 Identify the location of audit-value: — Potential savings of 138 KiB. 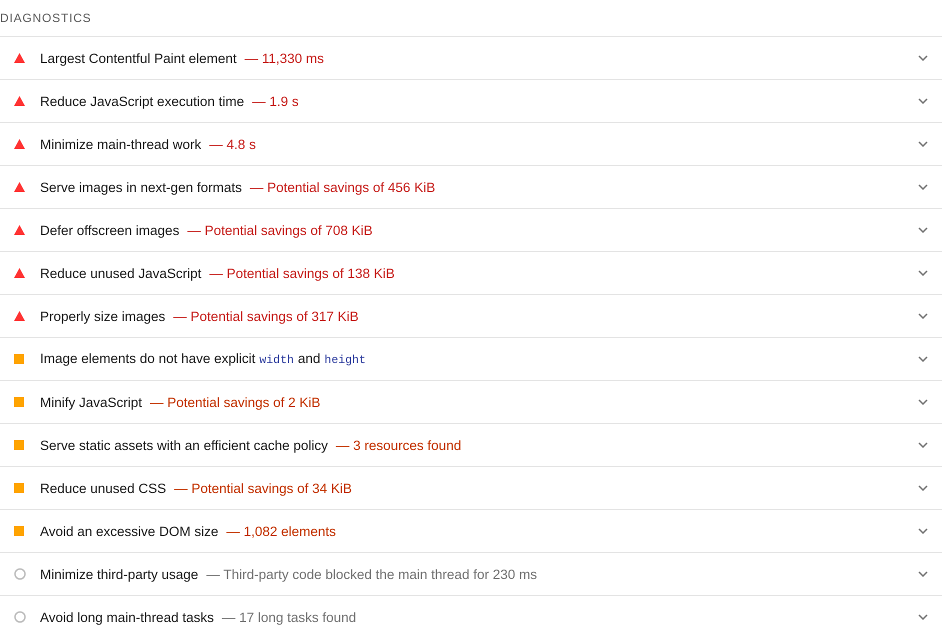
(302, 273).